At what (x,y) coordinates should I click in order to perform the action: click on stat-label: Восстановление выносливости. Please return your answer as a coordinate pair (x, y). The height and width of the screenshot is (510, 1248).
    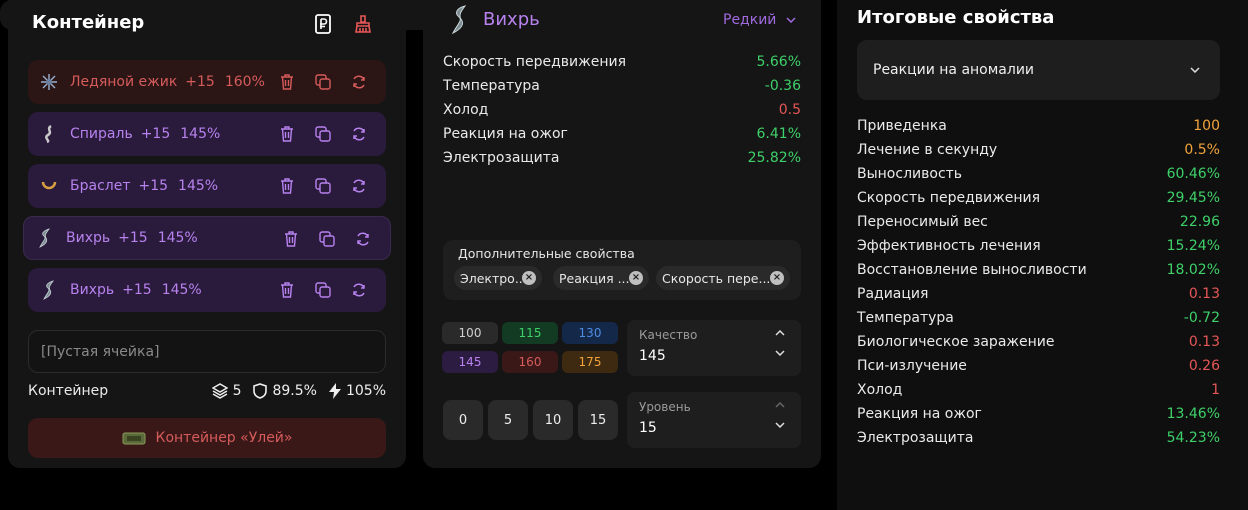
    Looking at the image, I should click on (972, 270).